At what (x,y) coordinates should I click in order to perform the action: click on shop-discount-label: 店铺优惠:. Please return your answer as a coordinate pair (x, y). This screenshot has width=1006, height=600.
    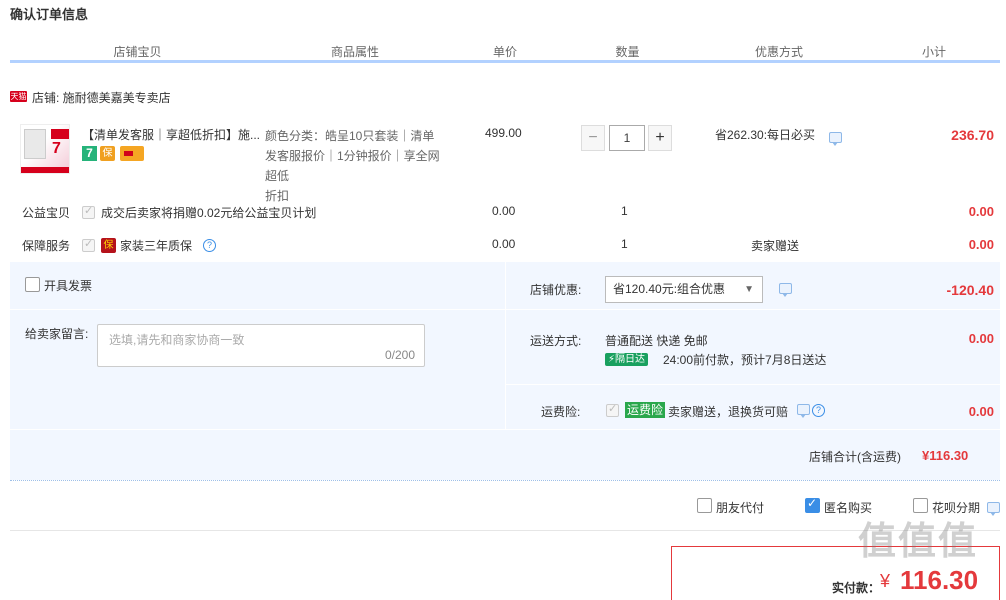
    Looking at the image, I should click on (556, 290).